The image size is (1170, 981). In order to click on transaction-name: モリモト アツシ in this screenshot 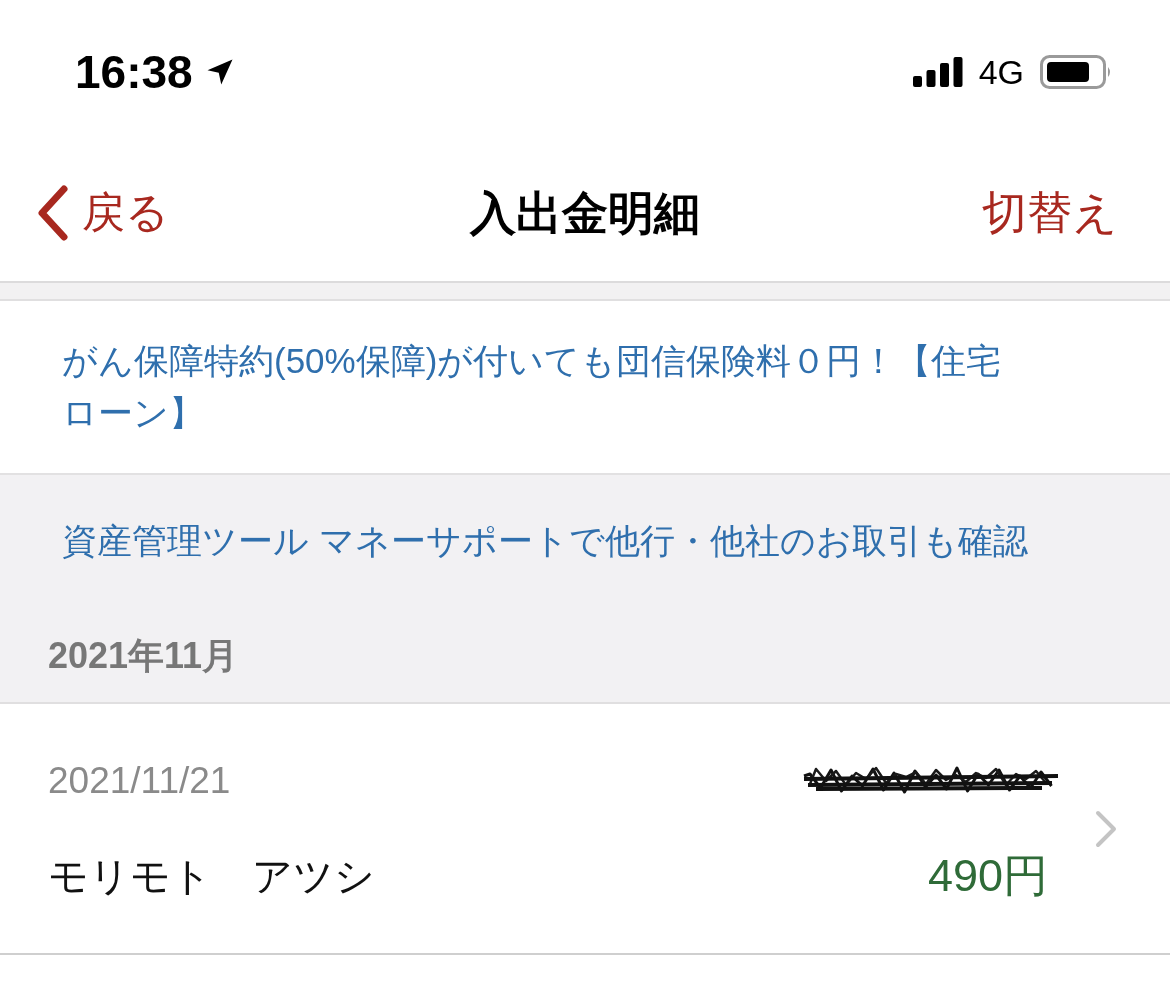, I will do `click(211, 876)`.